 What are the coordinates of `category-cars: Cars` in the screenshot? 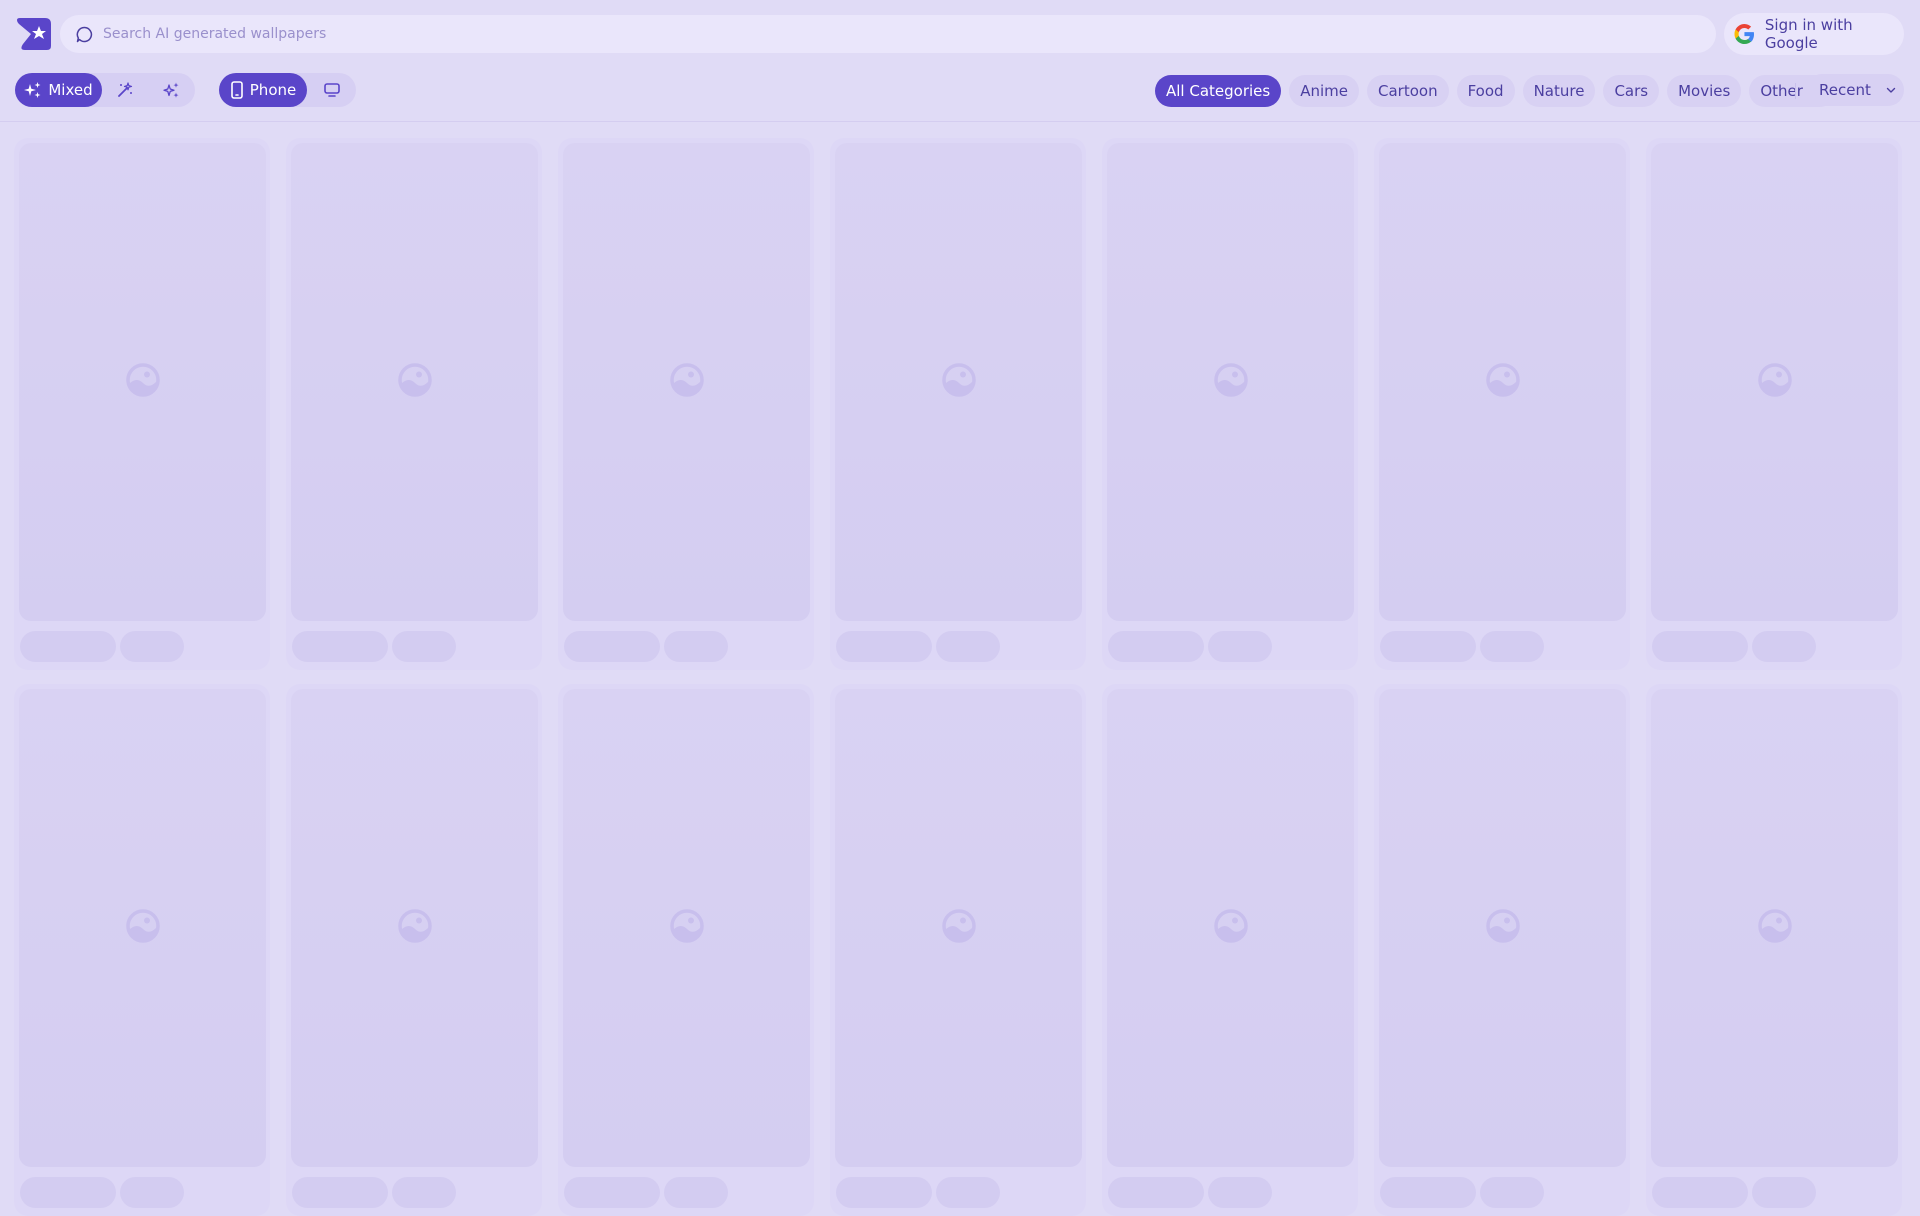 It's located at (1631, 91).